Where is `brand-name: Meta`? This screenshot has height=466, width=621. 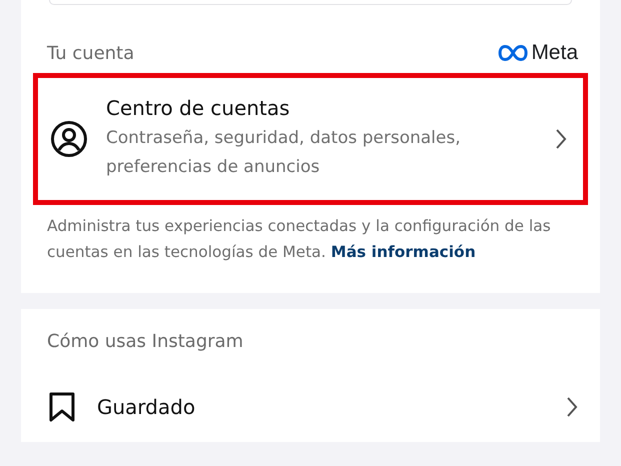 brand-name: Meta is located at coordinates (554, 53).